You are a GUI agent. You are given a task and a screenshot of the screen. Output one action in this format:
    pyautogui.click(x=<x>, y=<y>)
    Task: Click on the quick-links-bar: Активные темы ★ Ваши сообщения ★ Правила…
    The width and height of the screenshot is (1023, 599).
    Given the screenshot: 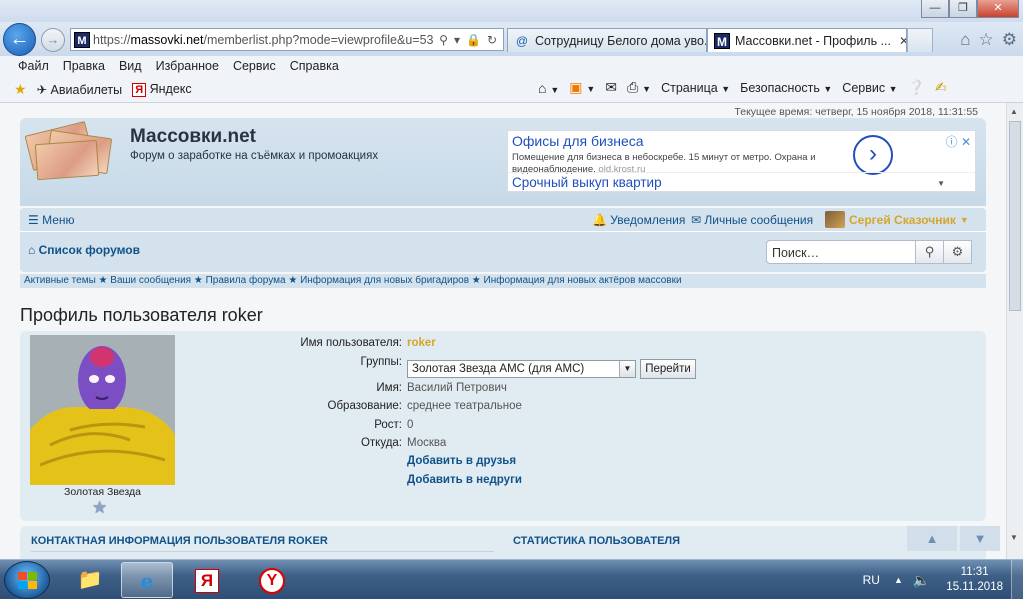 What is the action you would take?
    pyautogui.click(x=503, y=281)
    